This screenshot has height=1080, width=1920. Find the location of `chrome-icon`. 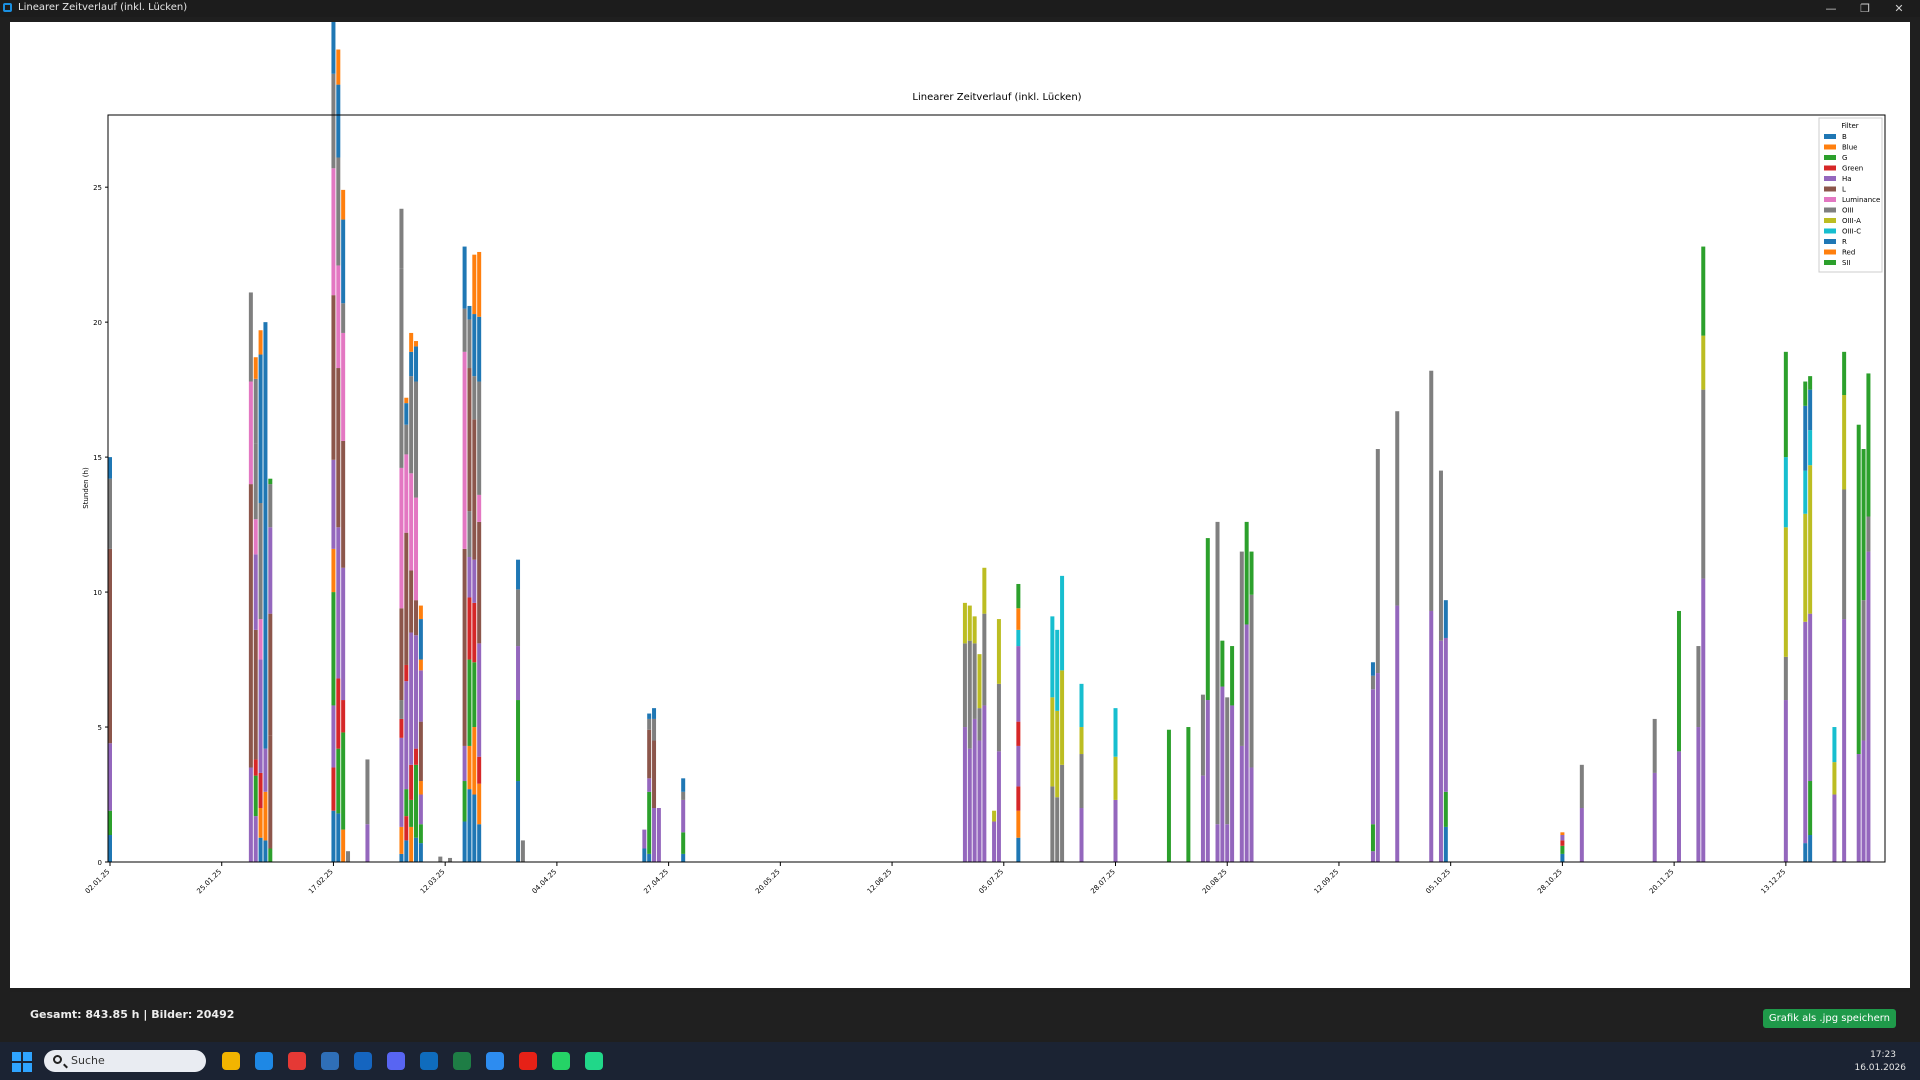

chrome-icon is located at coordinates (297, 1061).